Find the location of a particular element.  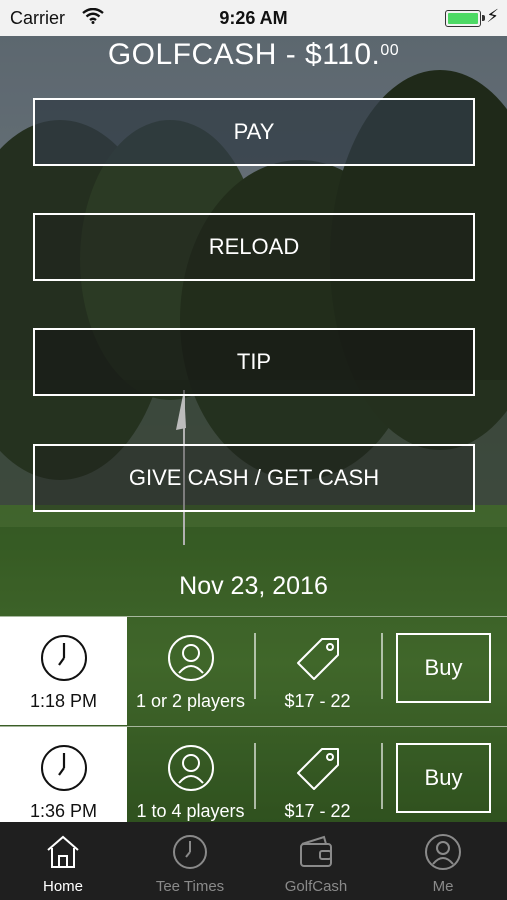

tab-bar: Home Tee Times GolfCash Me is located at coordinates (253, 861).